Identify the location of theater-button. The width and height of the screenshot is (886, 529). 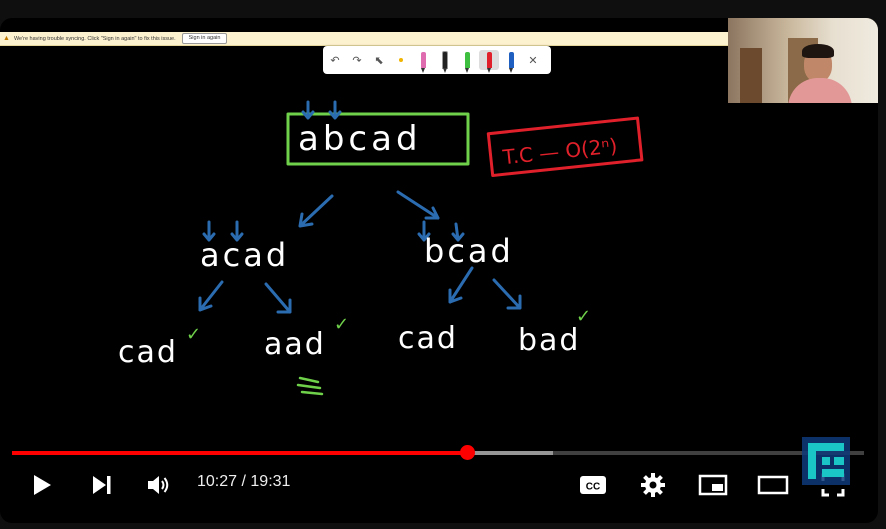
(773, 485).